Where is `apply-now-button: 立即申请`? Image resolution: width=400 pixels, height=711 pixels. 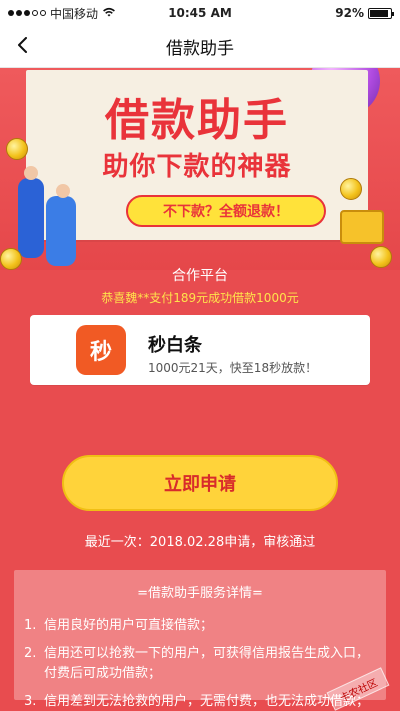 apply-now-button: 立即申请 is located at coordinates (200, 483).